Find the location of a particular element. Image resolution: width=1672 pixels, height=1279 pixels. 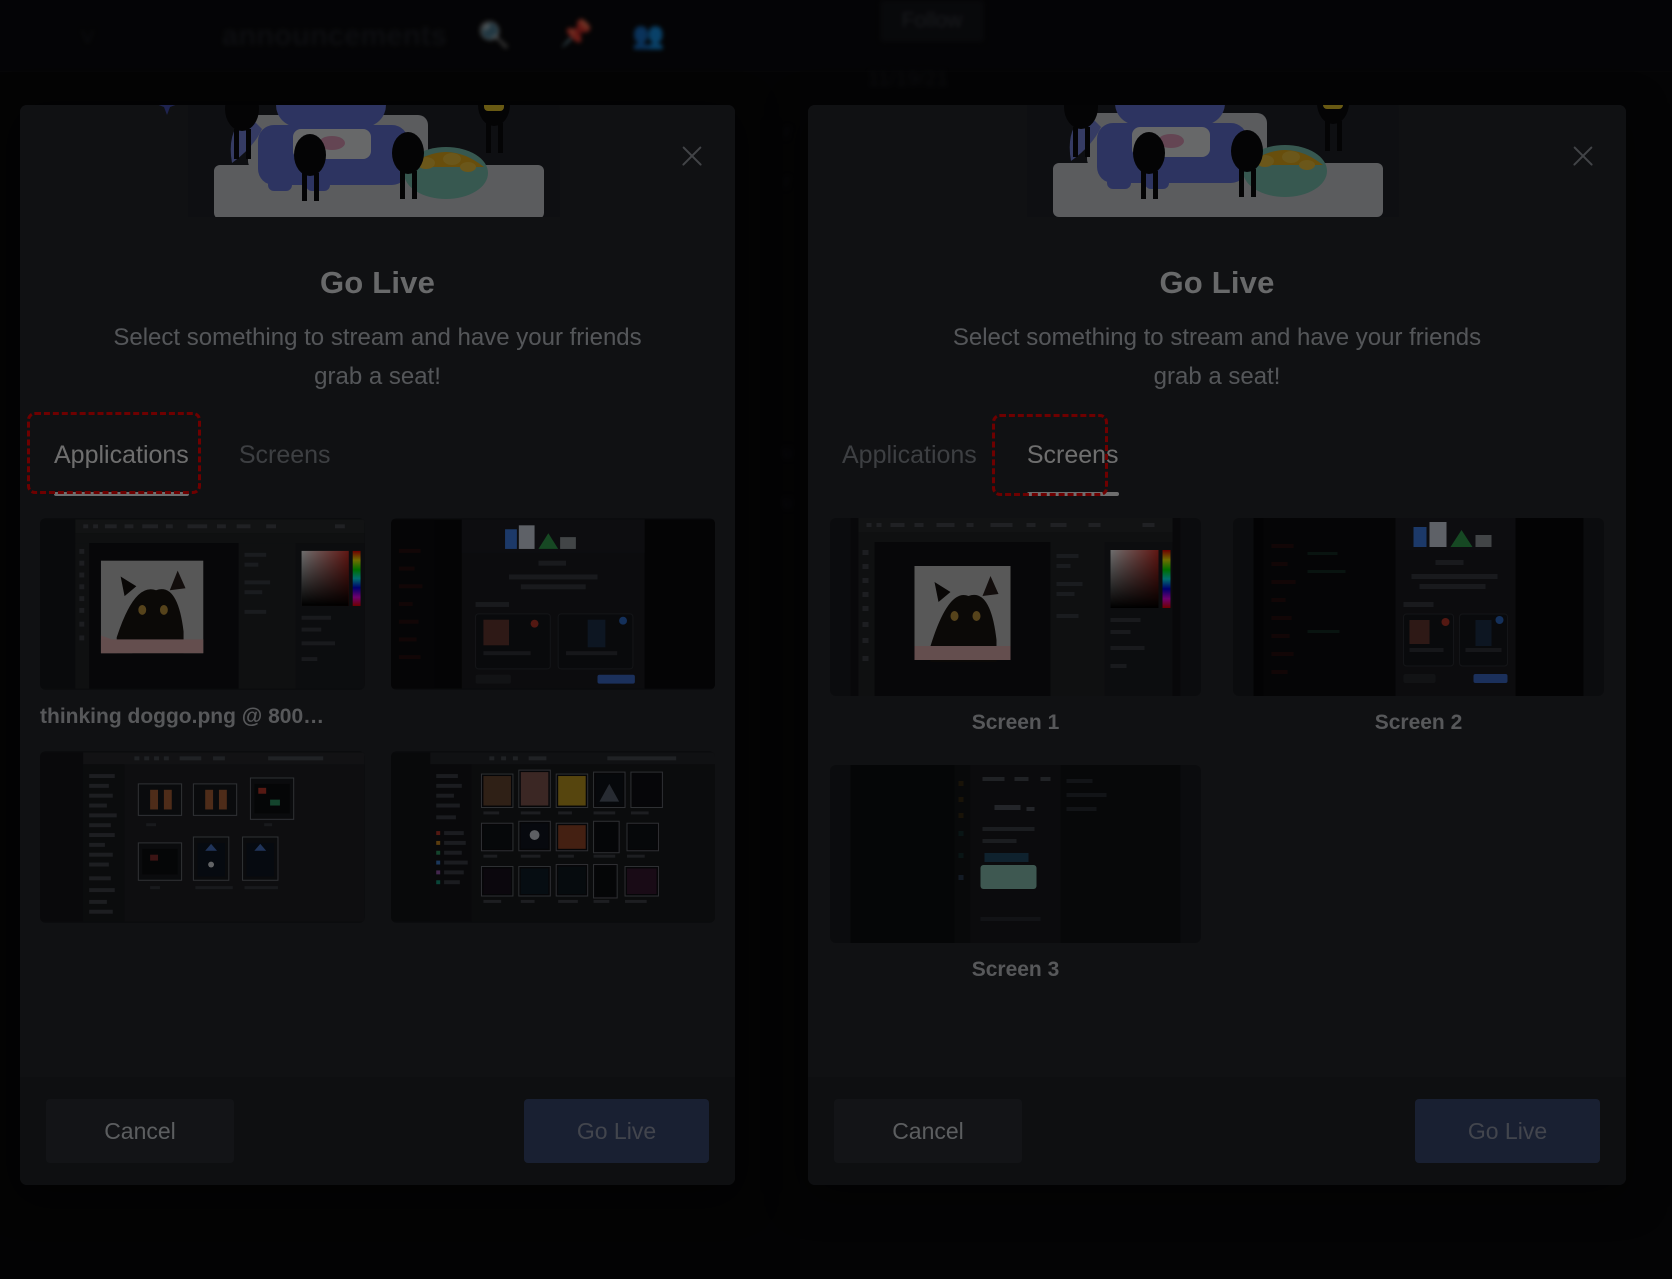

thumbnail-image-editor is located at coordinates (202, 603).